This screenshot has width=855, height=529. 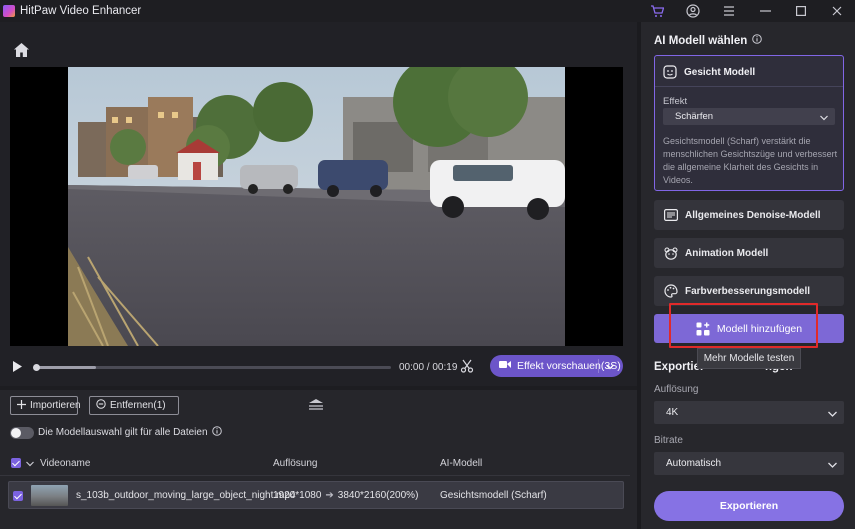 I want to click on palette-icon, so click(x=671, y=291).